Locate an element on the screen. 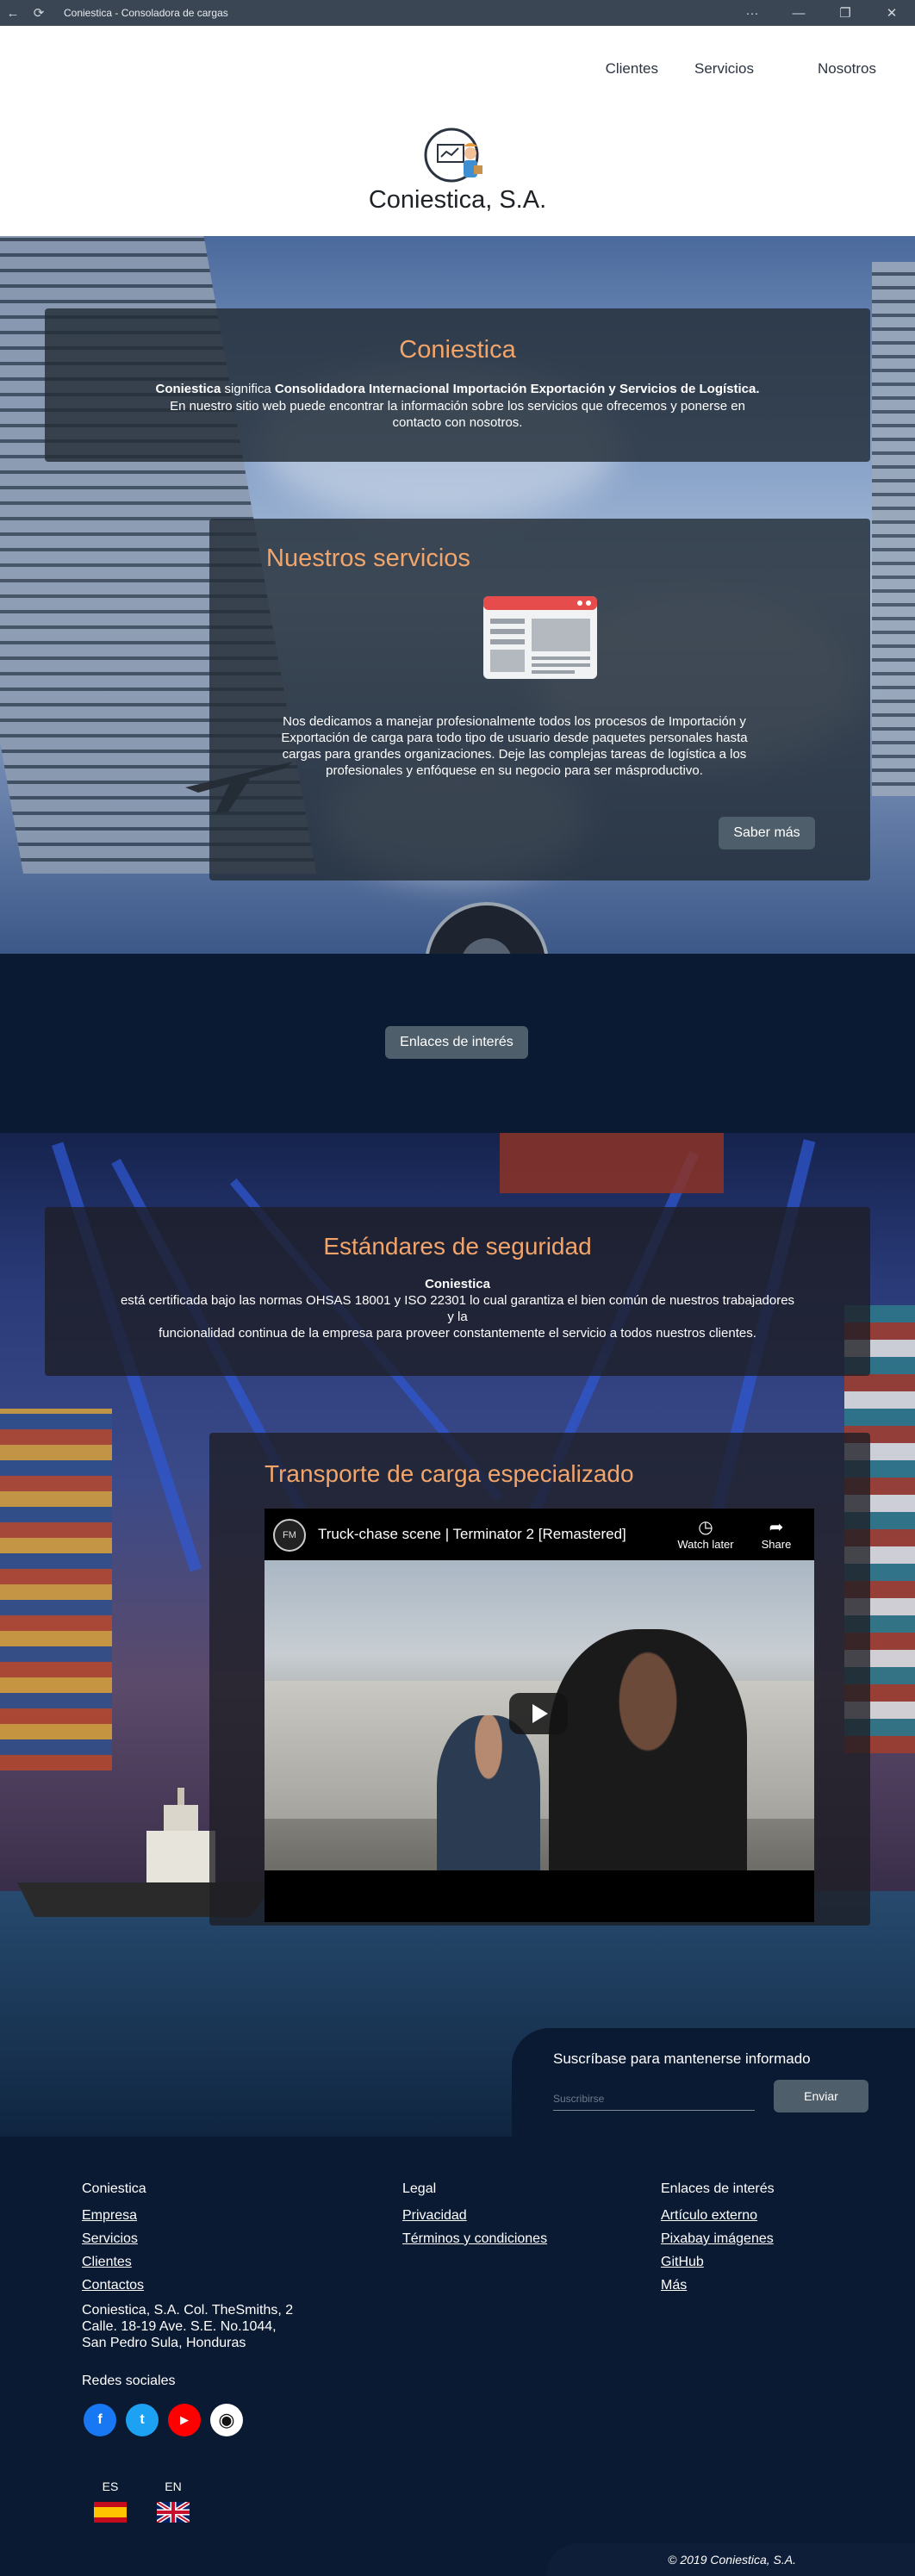  footer-link-servicios: Servicios is located at coordinates (187, 2239).